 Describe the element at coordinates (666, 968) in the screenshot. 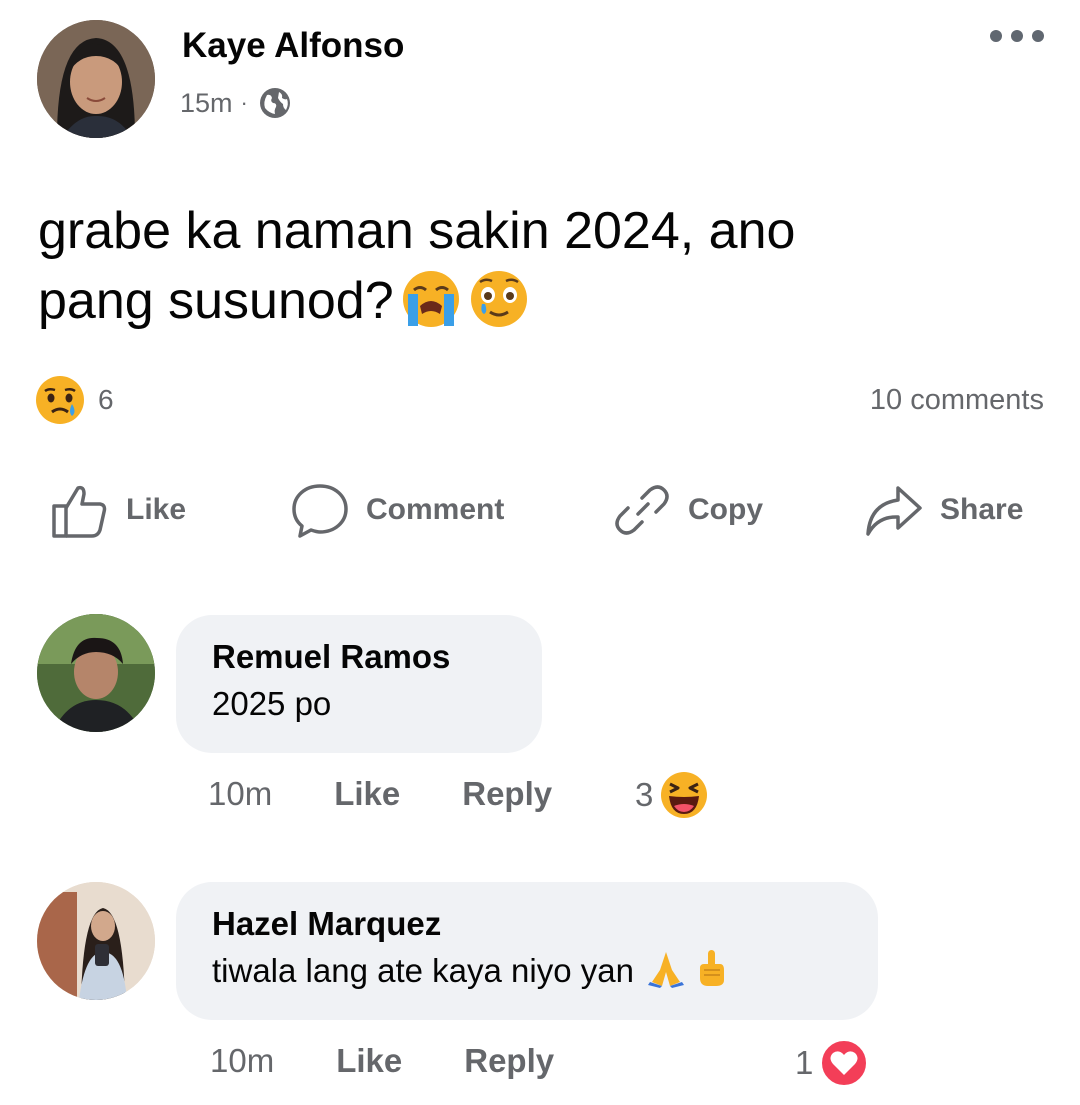

I see `folded-hands-icon` at that location.